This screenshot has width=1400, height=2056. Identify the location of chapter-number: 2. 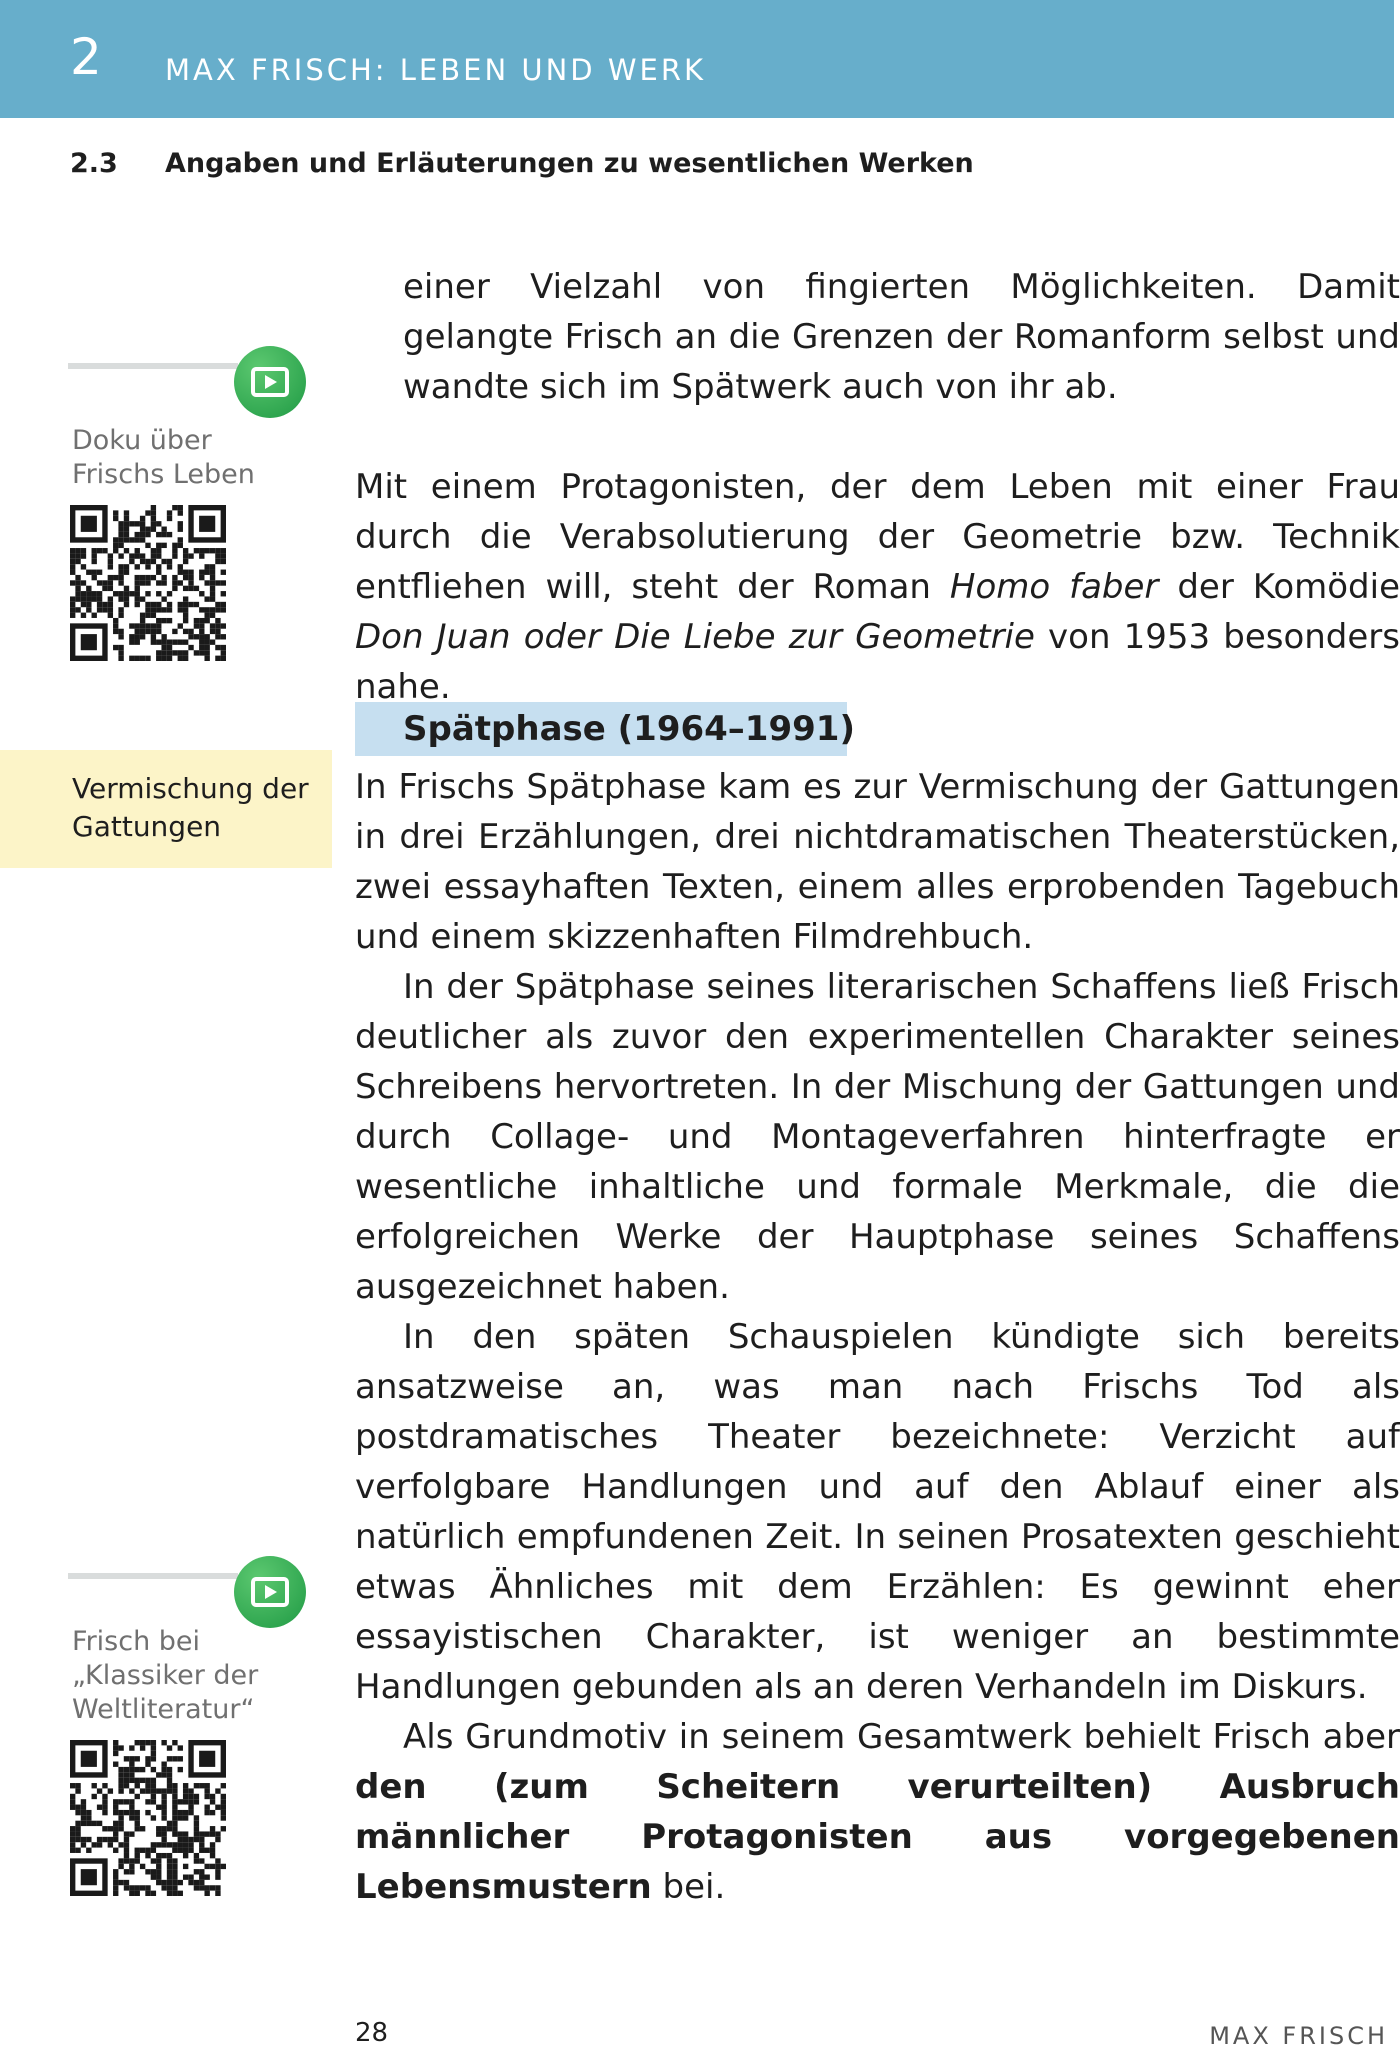
(86, 57).